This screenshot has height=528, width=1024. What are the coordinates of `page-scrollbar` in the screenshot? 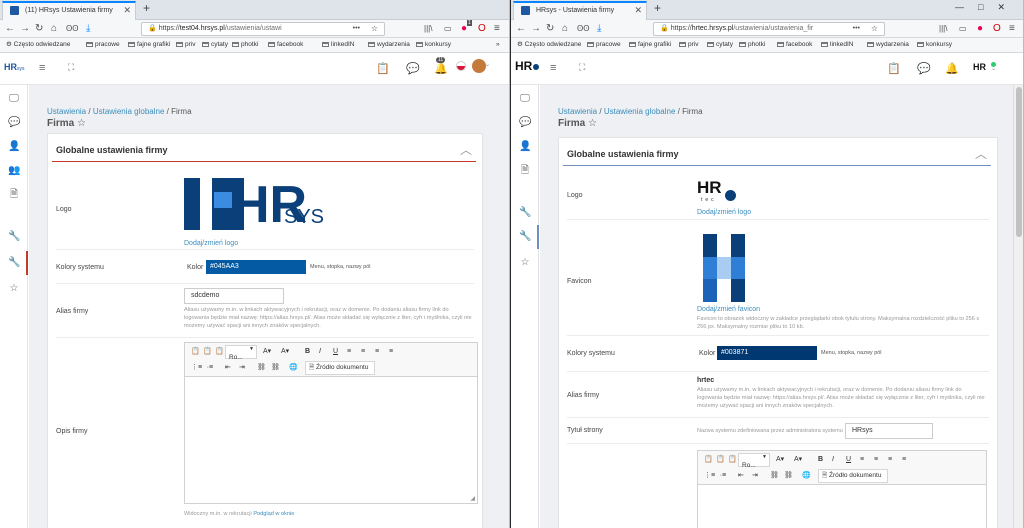 It's located at (1018, 306).